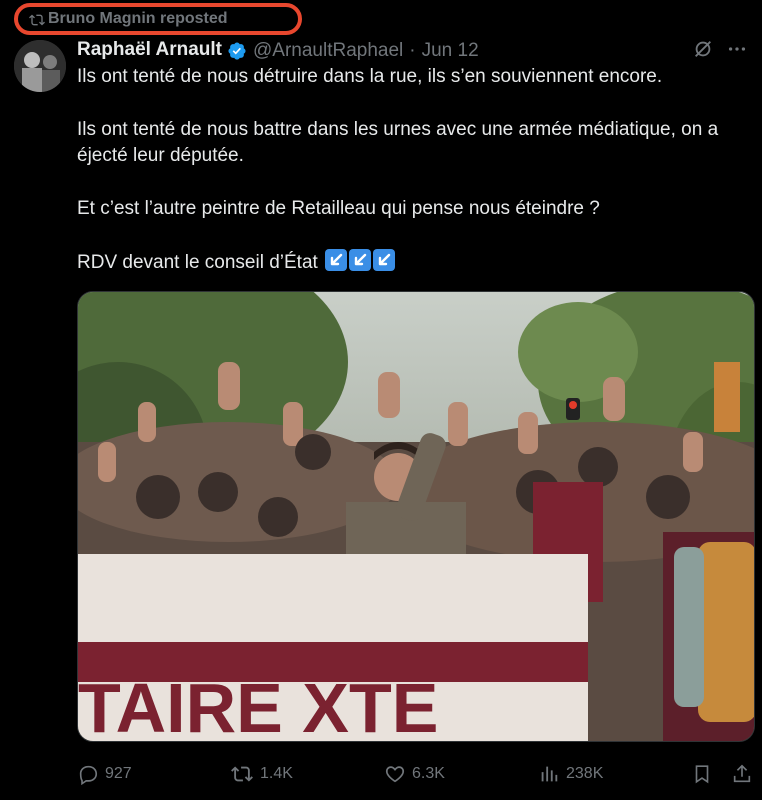 This screenshot has height=800, width=762. Describe the element at coordinates (118, 773) in the screenshot. I see `reply-count: 927` at that location.